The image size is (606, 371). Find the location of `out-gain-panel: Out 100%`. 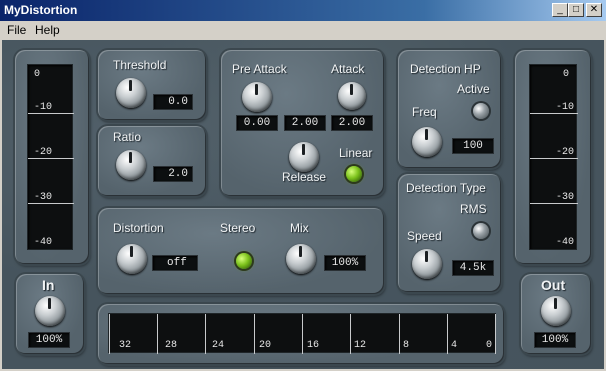

out-gain-panel: Out 100% is located at coordinates (556, 314).